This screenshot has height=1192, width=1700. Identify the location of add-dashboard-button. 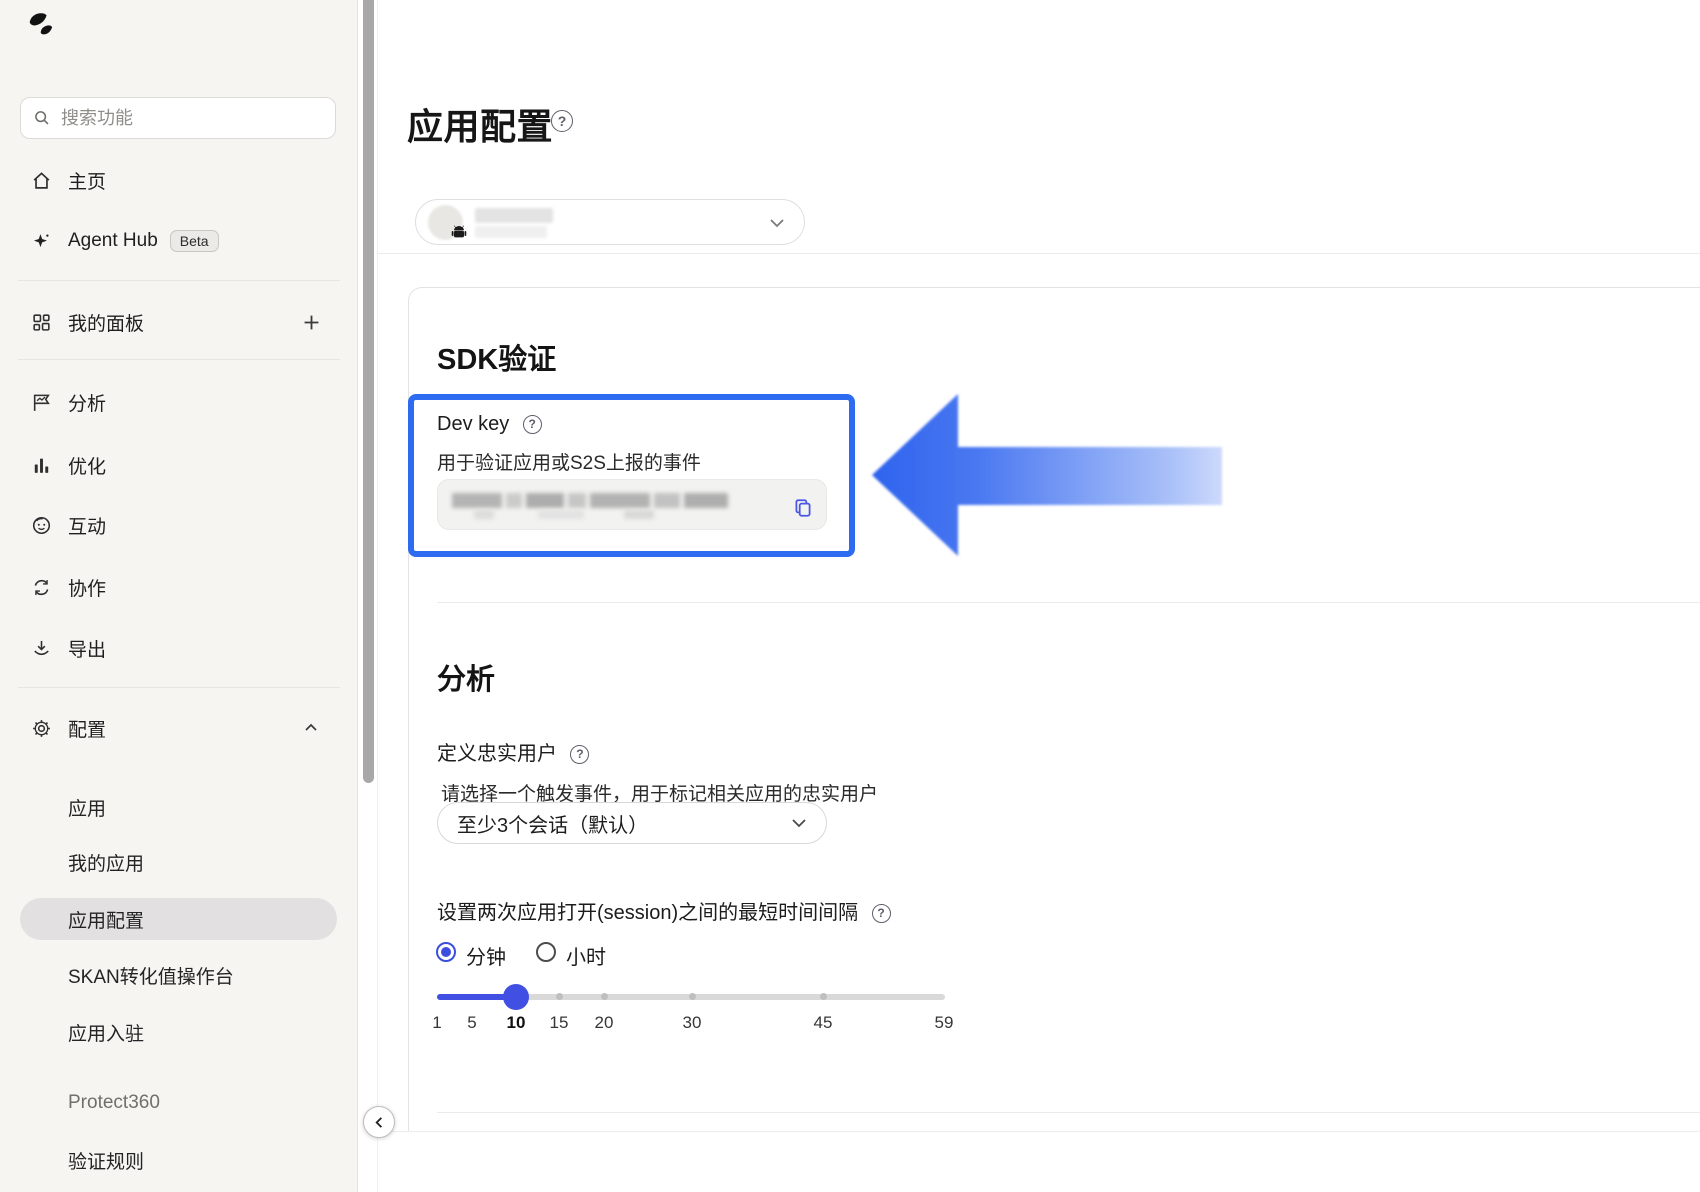
(311, 322).